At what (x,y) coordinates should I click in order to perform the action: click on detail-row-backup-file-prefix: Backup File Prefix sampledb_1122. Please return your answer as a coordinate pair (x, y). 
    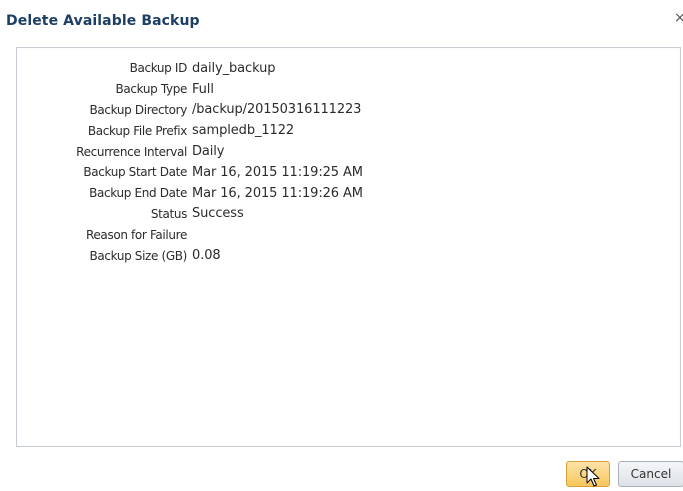
    Looking at the image, I should click on (190, 130).